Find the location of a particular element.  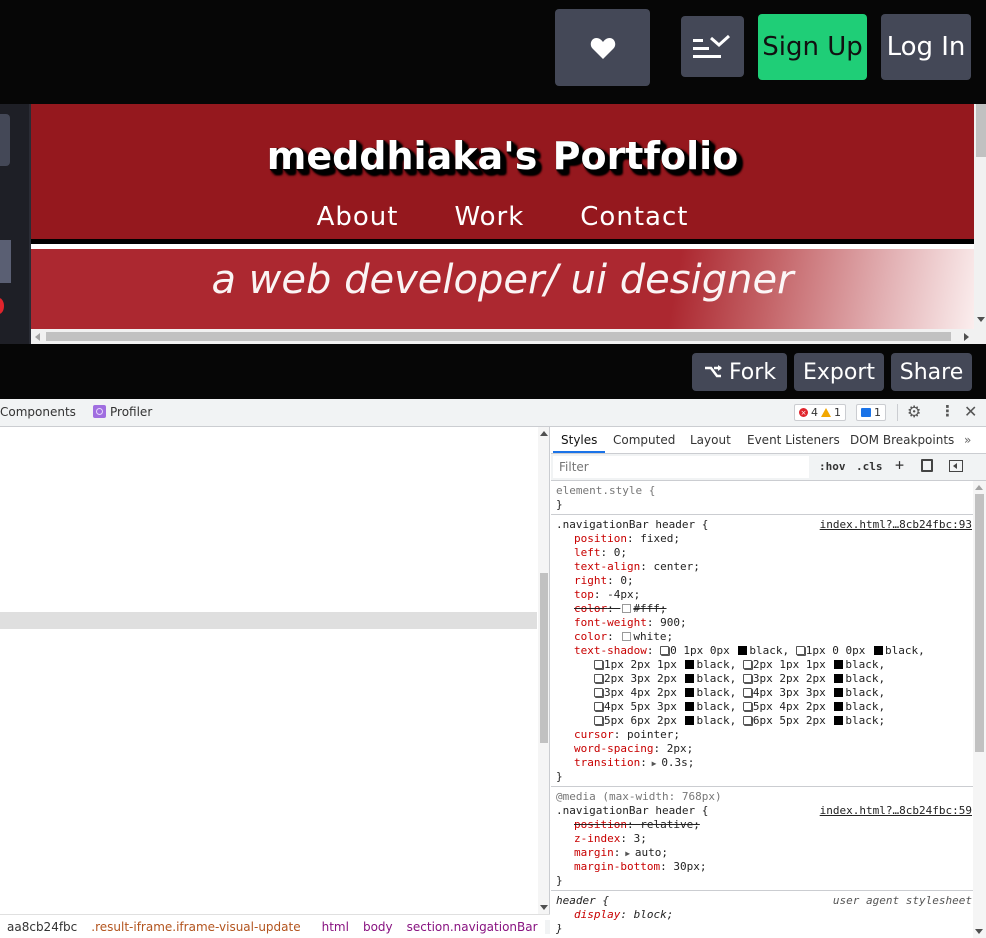

tab-profiler: Profiler is located at coordinates (122, 412).